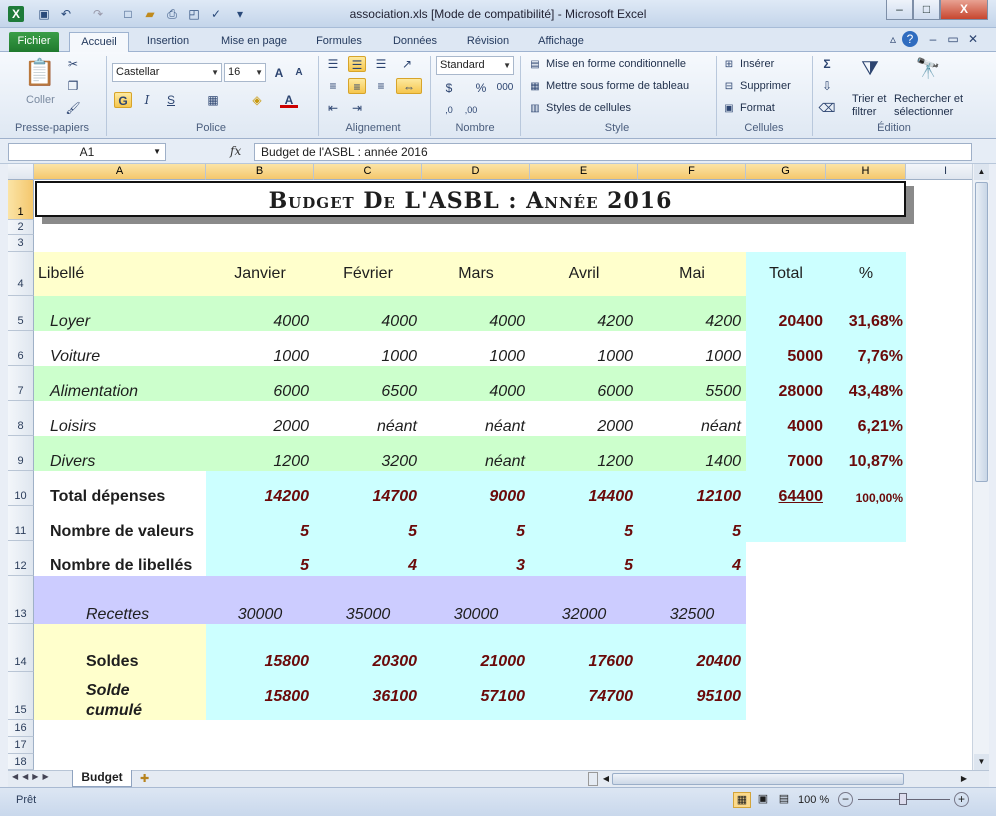 Image resolution: width=996 pixels, height=816 pixels. What do you see at coordinates (593, 779) in the screenshot?
I see `tab-split-handle` at bounding box center [593, 779].